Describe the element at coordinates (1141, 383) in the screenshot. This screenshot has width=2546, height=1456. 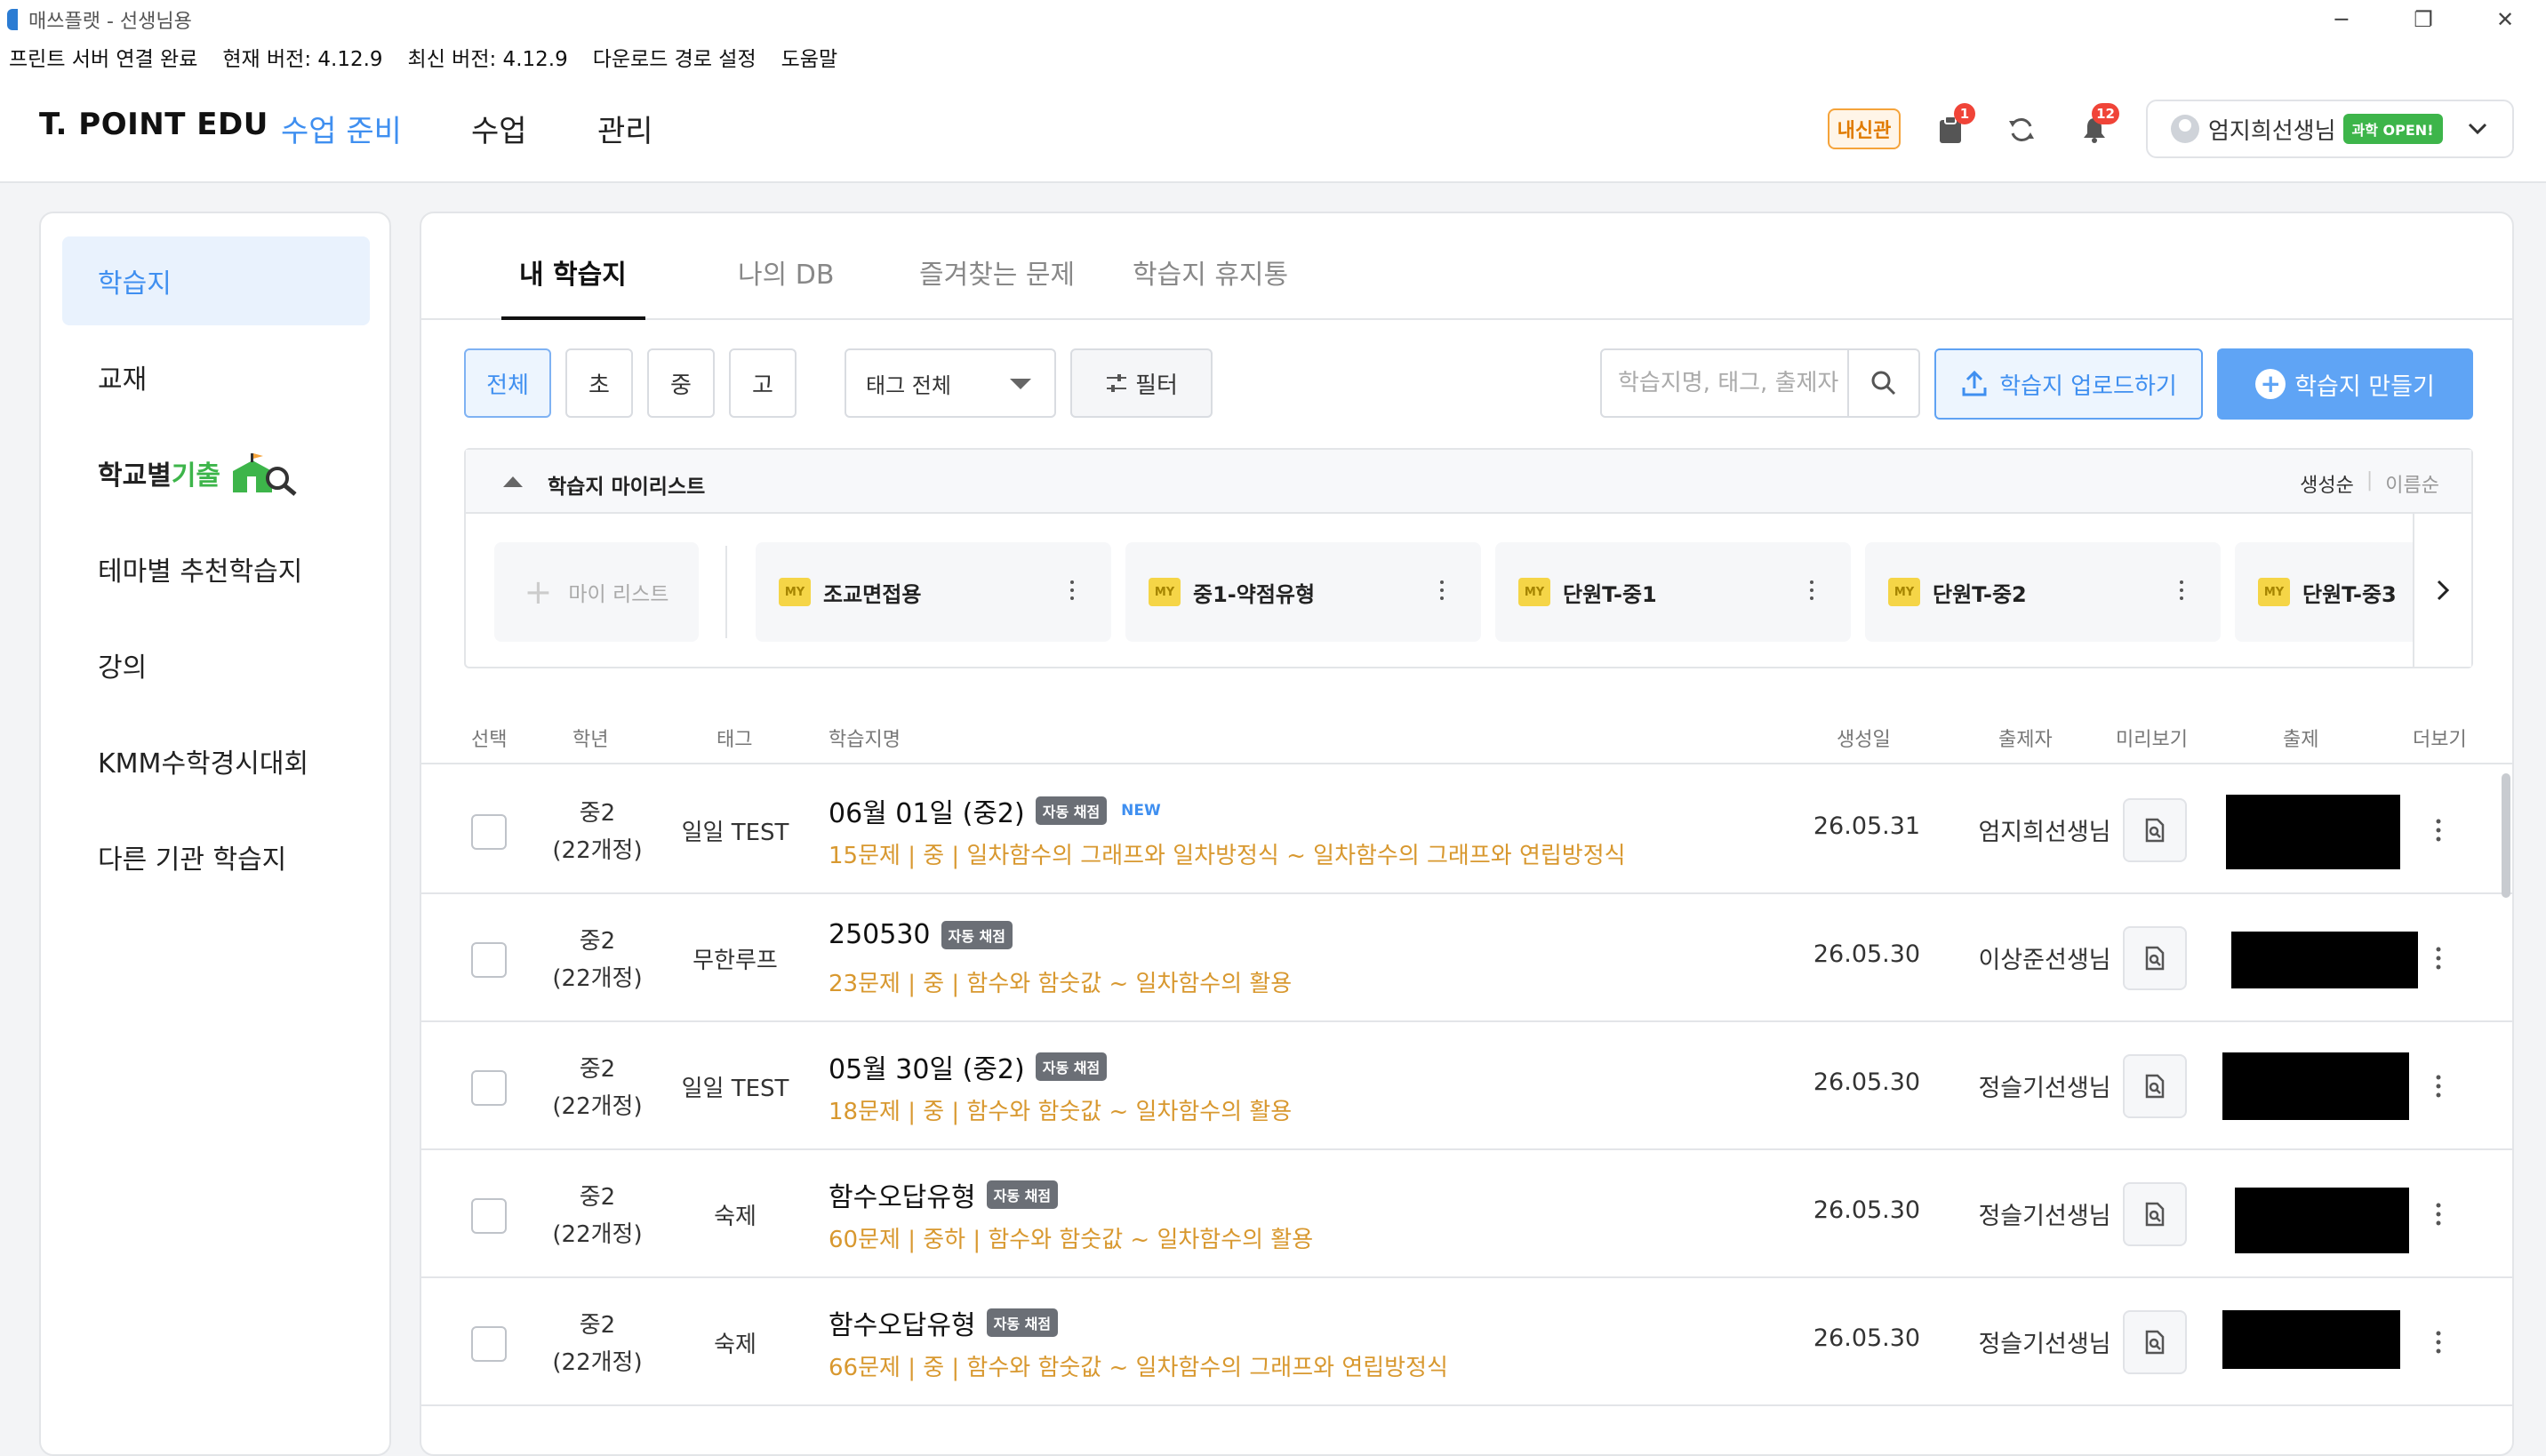
I see `filter-button: 필터` at that location.